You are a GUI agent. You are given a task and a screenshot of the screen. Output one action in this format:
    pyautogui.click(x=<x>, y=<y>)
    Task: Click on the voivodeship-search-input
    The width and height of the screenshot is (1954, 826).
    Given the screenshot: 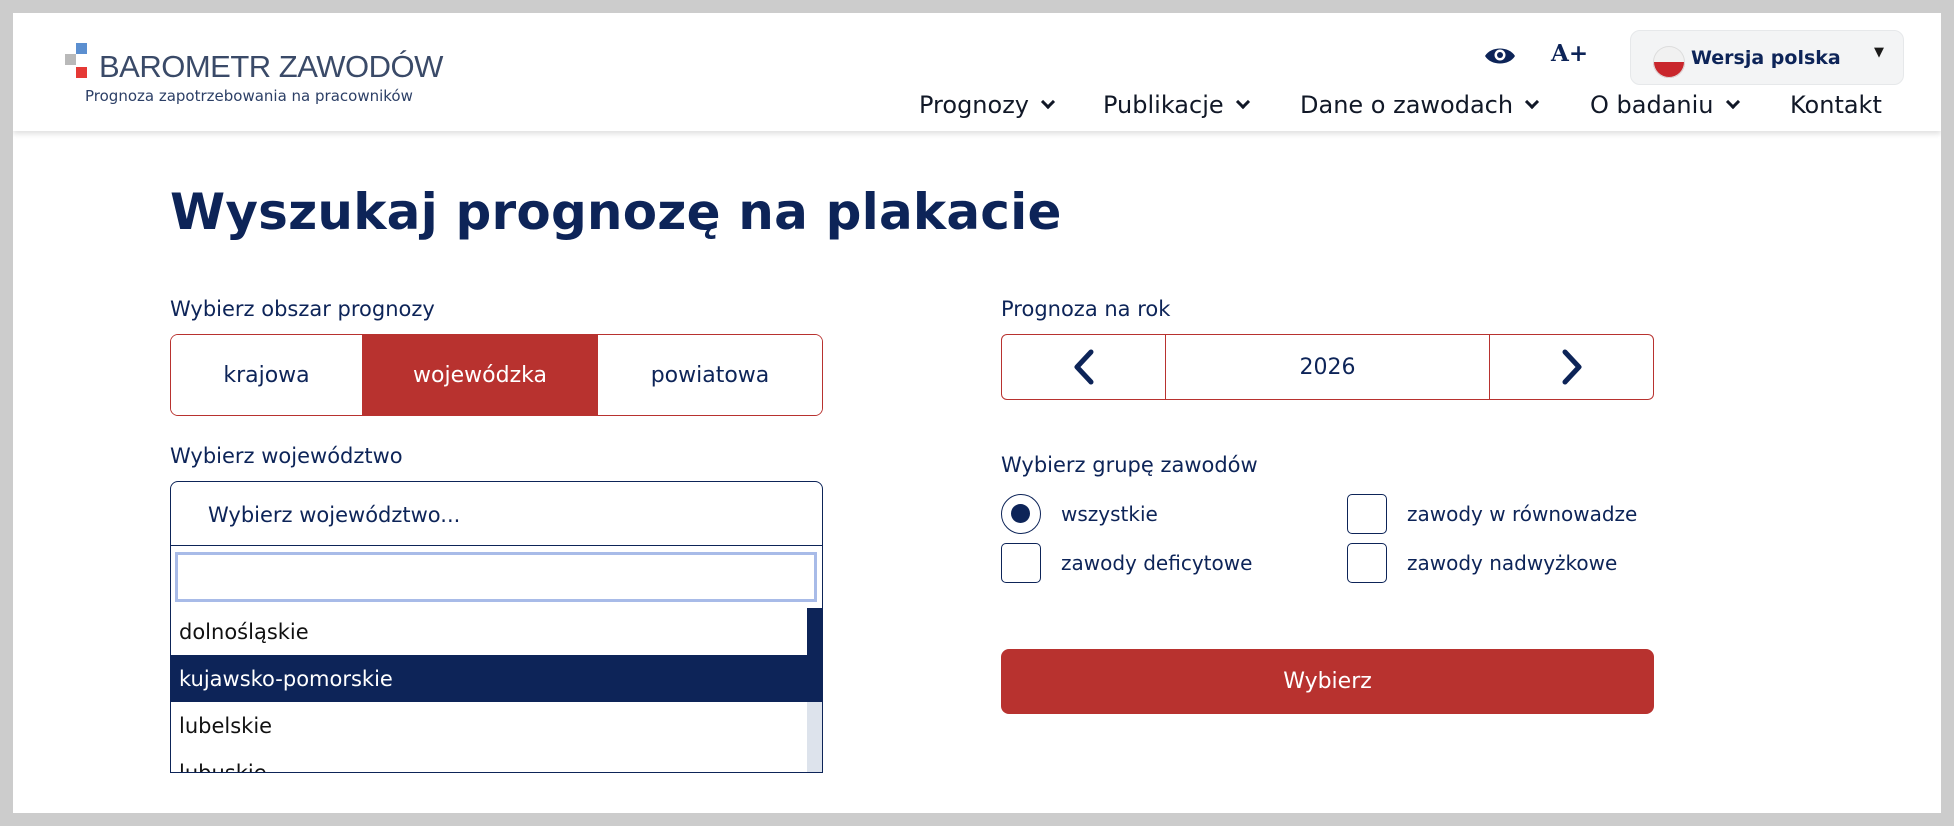 What is the action you would take?
    pyautogui.click(x=496, y=577)
    